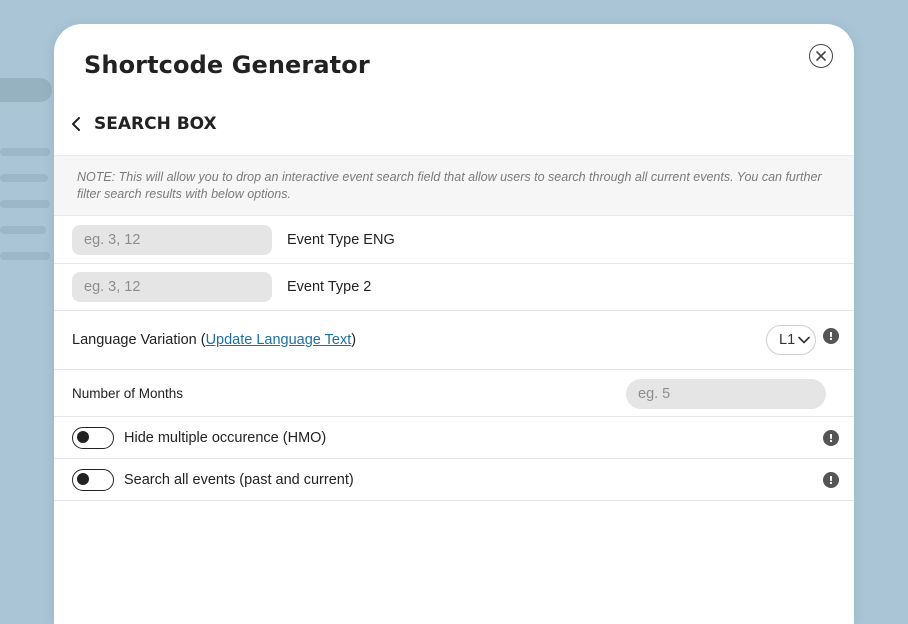 The height and width of the screenshot is (624, 908). I want to click on hide-multiple-label: Hide multiple occurence (HMO), so click(225, 437).